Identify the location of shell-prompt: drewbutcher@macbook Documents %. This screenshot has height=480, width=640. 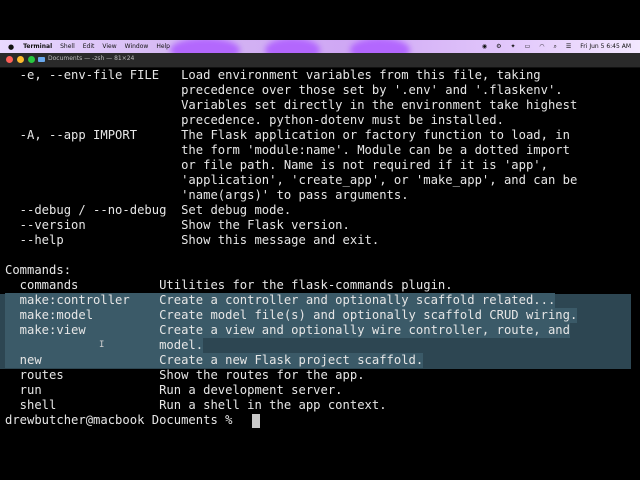
(122, 420).